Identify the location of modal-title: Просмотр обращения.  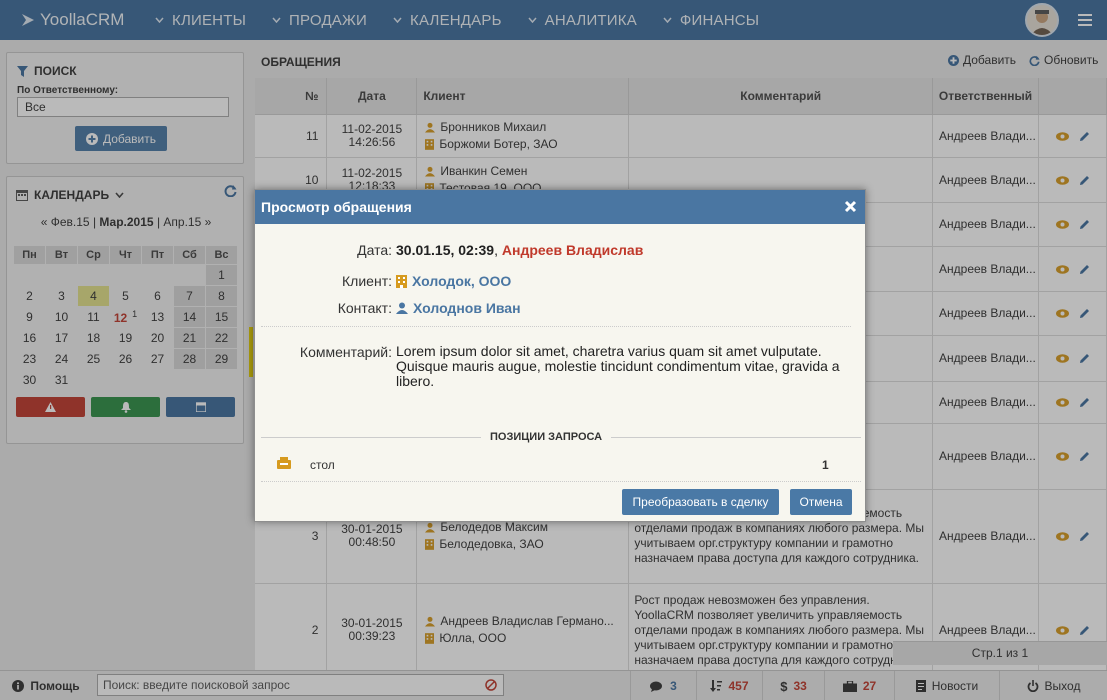
(336, 207).